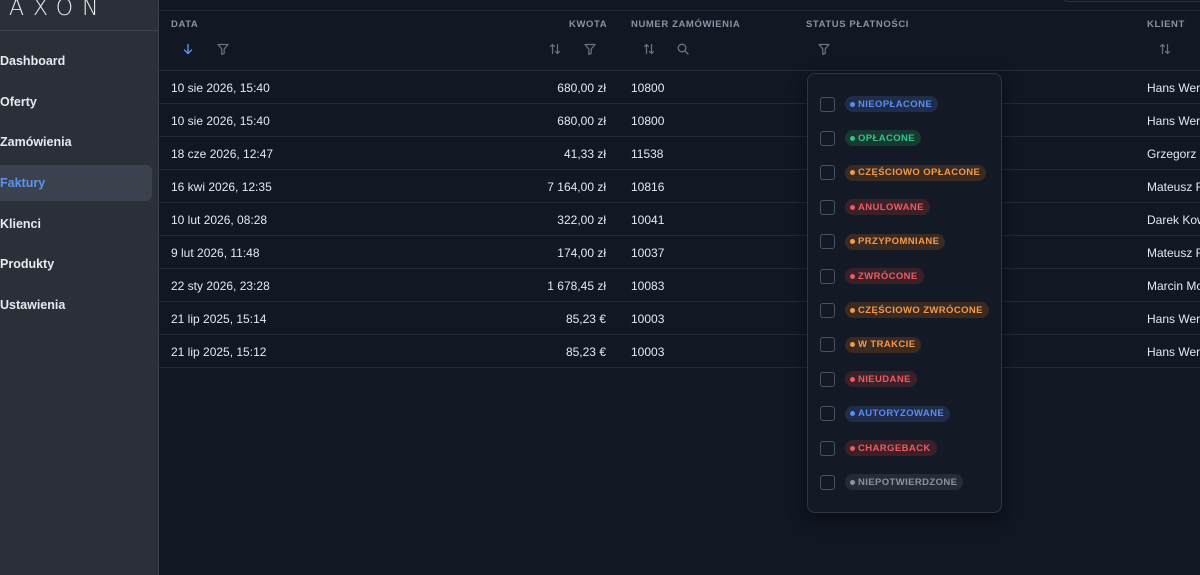 The height and width of the screenshot is (575, 1200). Describe the element at coordinates (857, 24) in the screenshot. I see `column-header-payment-status: STATUS PŁATNOŚCI` at that location.